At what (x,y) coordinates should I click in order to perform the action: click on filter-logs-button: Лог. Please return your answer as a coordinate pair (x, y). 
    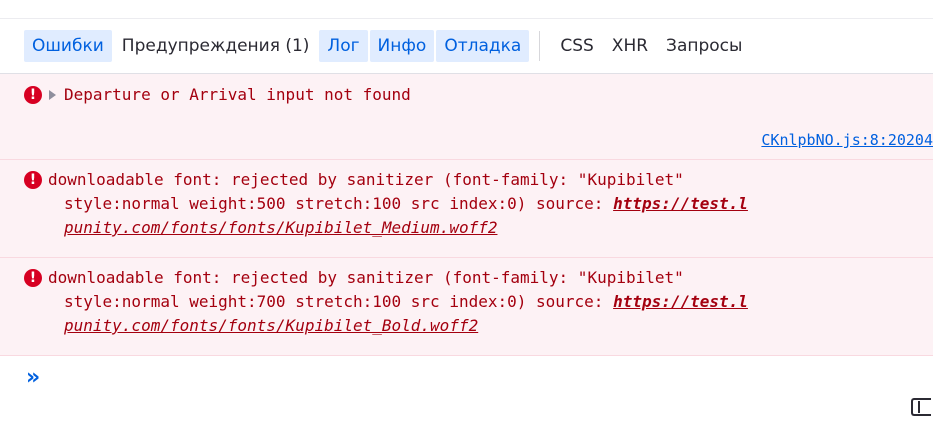
    Looking at the image, I should click on (343, 46).